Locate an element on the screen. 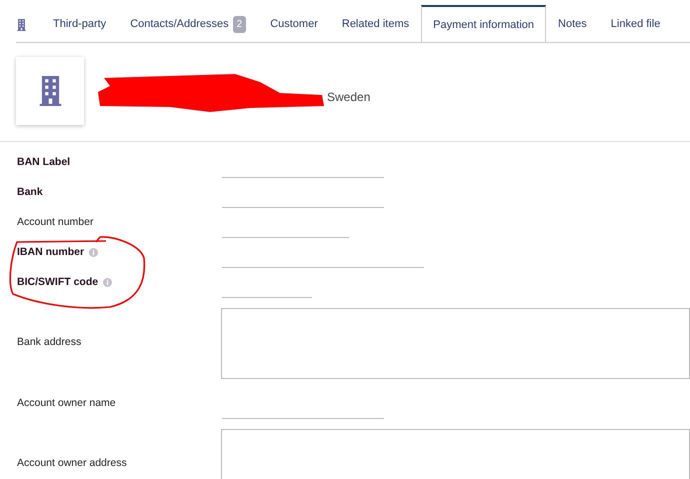 Image resolution: width=690 pixels, height=479 pixels. field-label: Bank address is located at coordinates (49, 342).